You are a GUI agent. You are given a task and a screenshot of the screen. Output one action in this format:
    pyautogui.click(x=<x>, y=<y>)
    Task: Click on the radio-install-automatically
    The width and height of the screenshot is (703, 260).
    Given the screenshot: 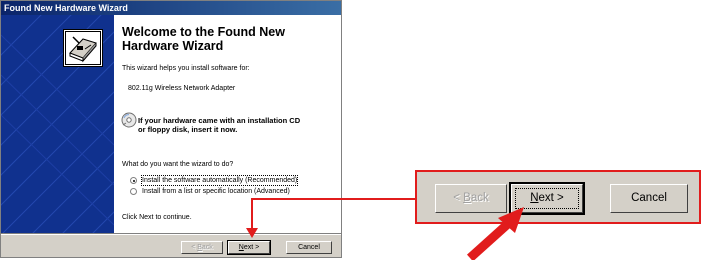 What is the action you would take?
    pyautogui.click(x=133, y=180)
    